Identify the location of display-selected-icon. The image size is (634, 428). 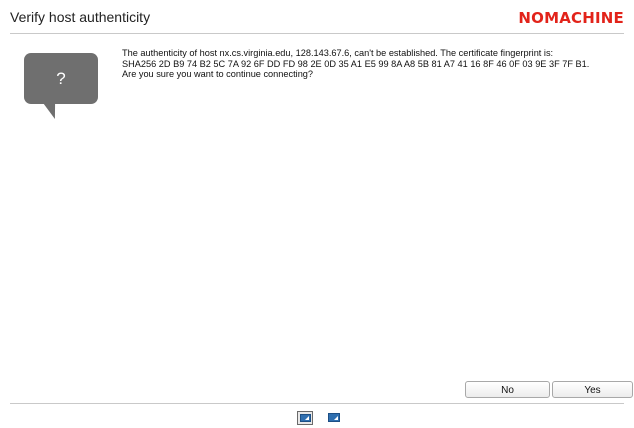
(305, 418).